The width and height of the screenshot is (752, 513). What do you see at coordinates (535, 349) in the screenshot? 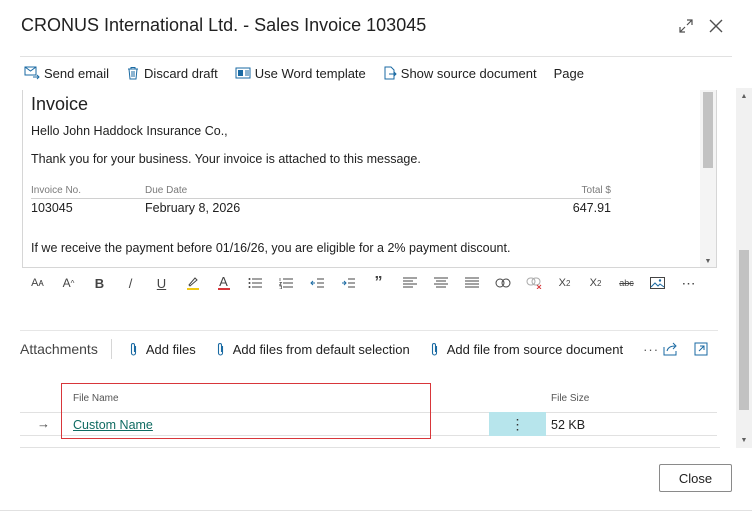
I see `add-file-source-document-label: Add file from source document` at bounding box center [535, 349].